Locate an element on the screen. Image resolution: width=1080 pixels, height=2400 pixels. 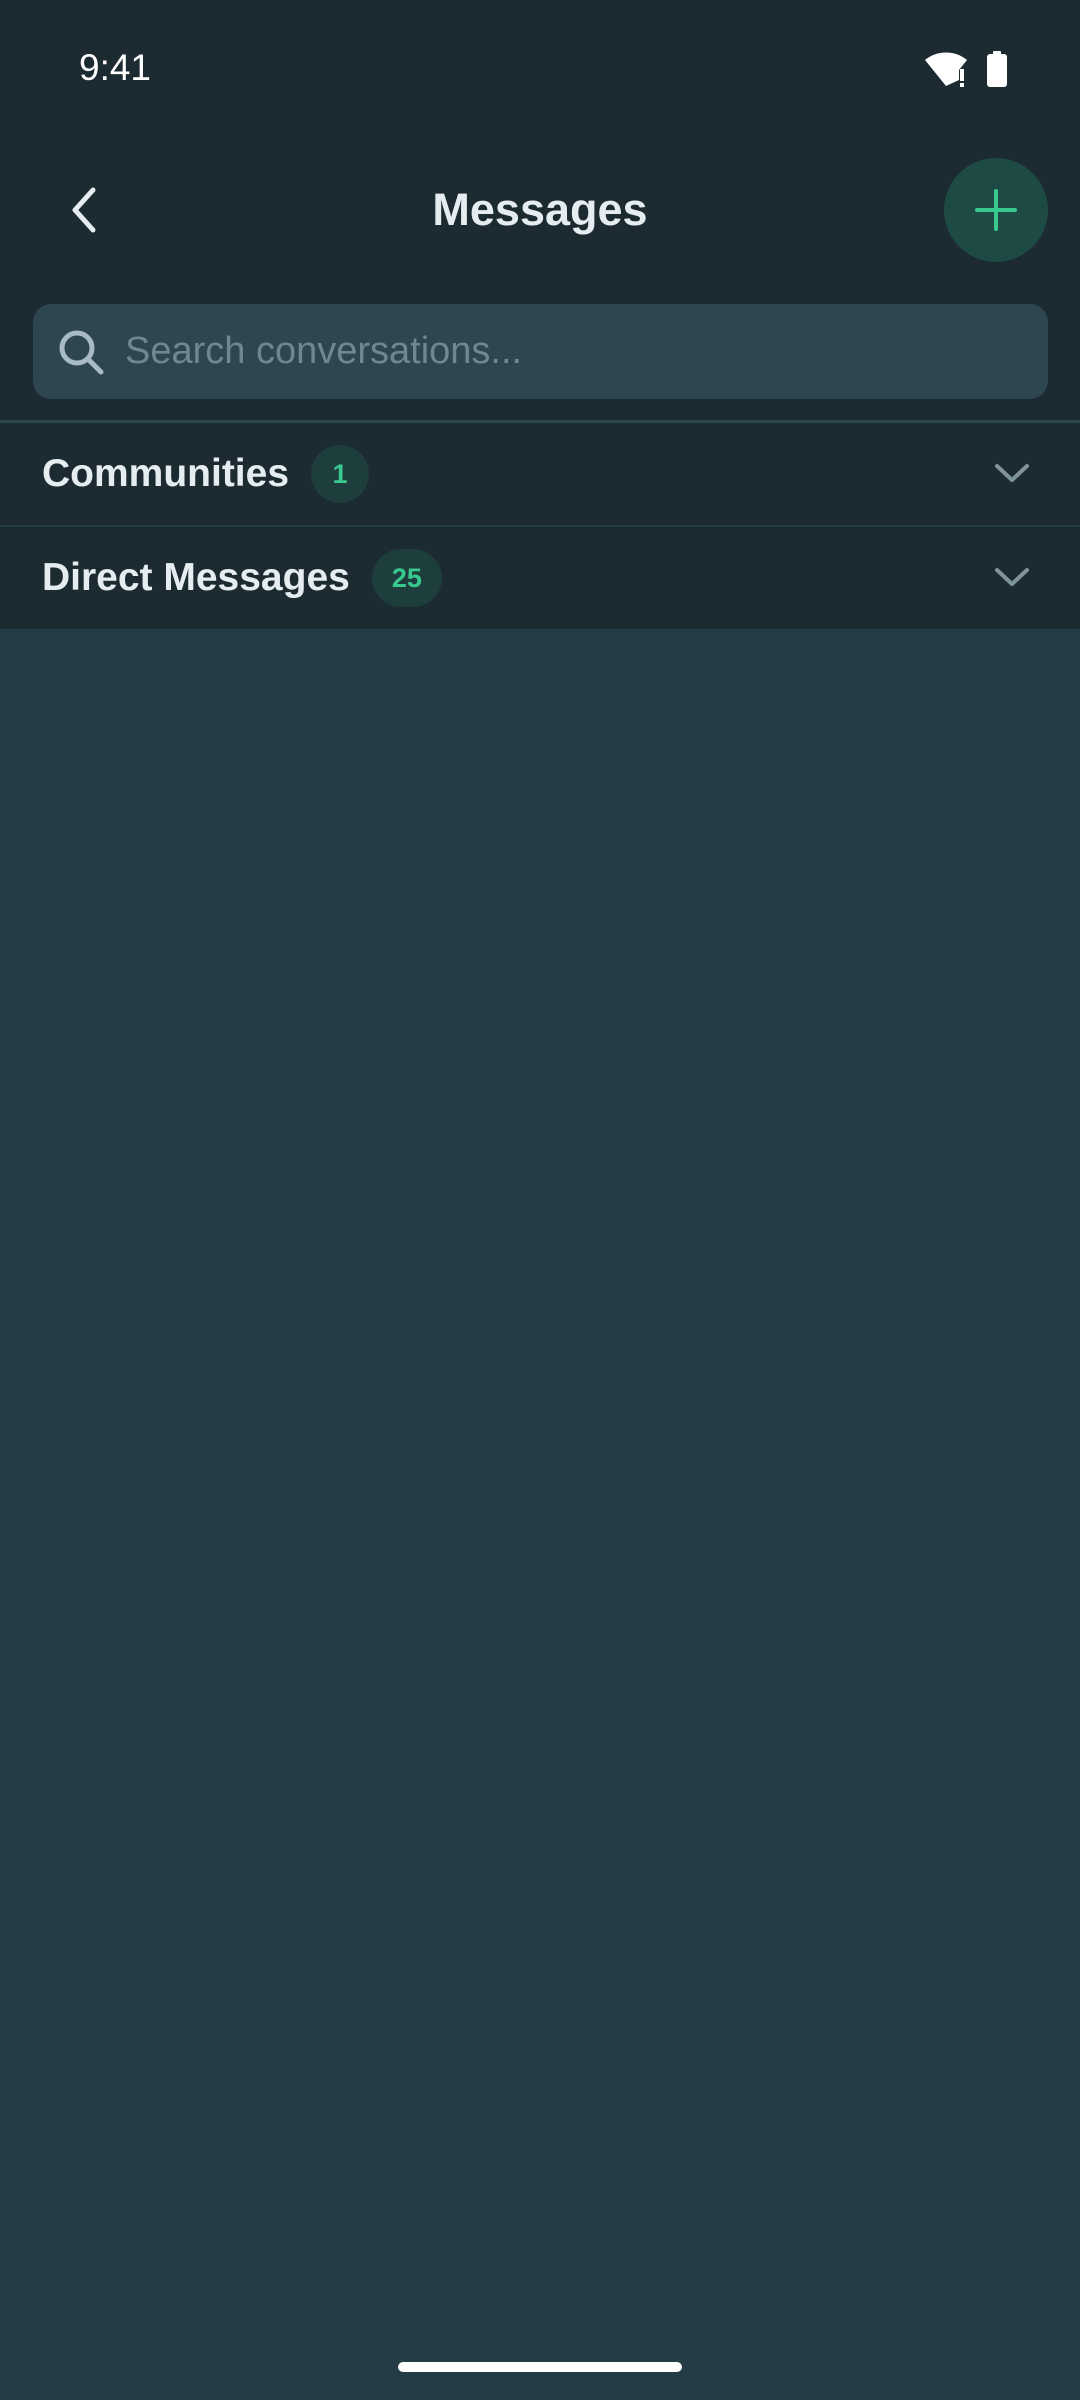
plus-icon is located at coordinates (996, 210).